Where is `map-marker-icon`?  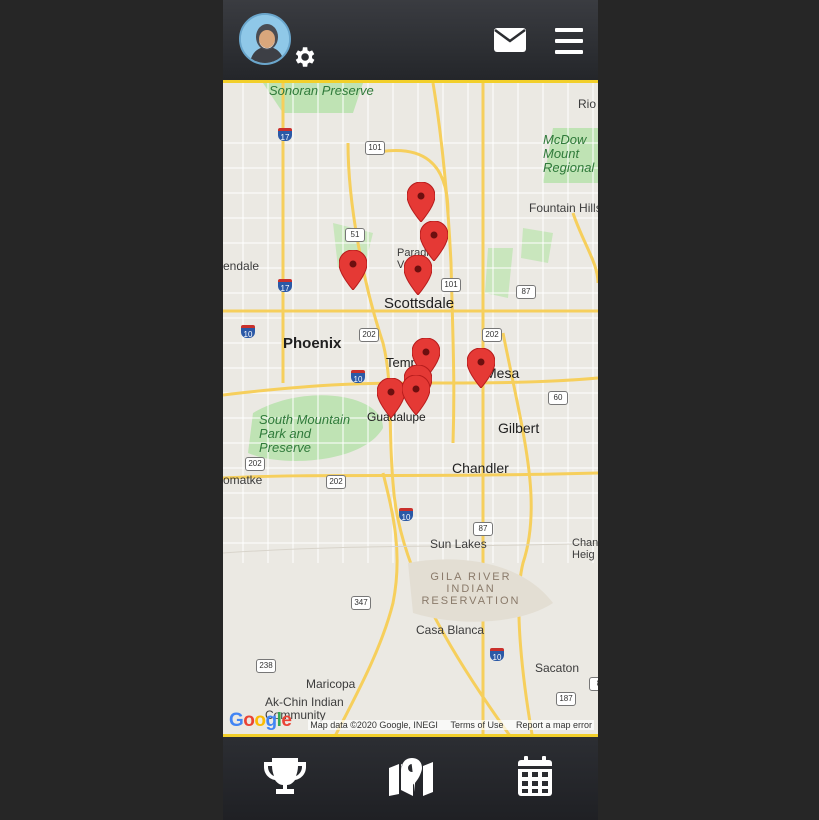 map-marker-icon is located at coordinates (410, 776).